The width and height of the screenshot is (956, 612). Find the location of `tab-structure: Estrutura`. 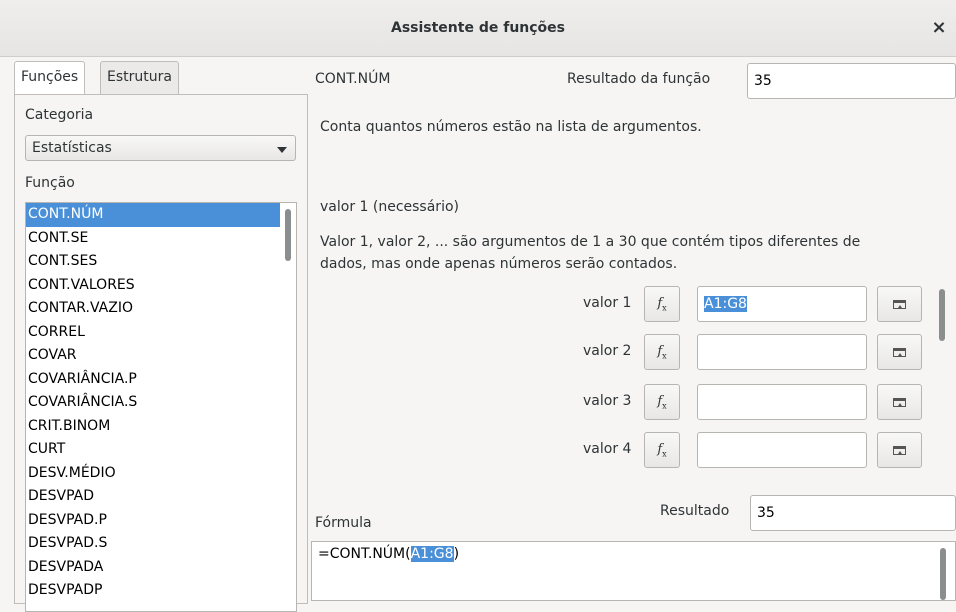

tab-structure: Estrutura is located at coordinates (139, 77).